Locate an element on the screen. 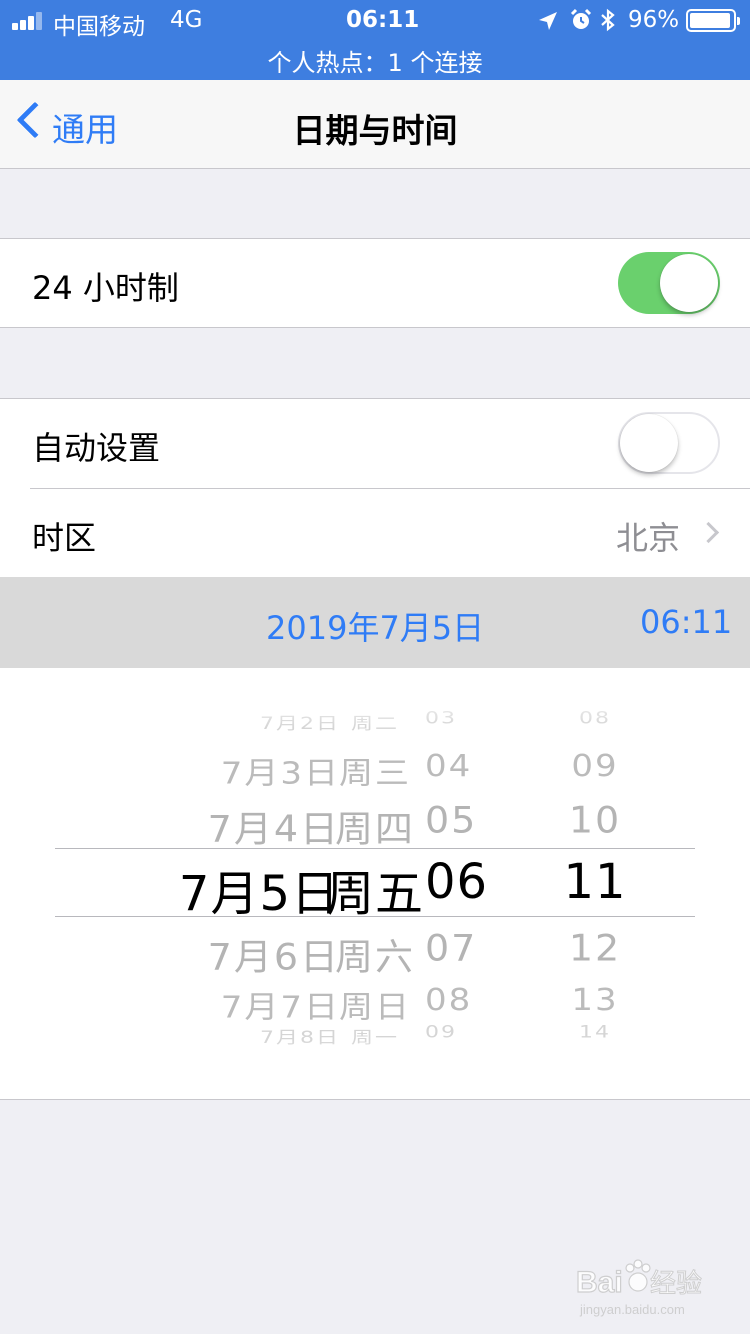  picker-minute-item: 11 is located at coordinates (595, 882).